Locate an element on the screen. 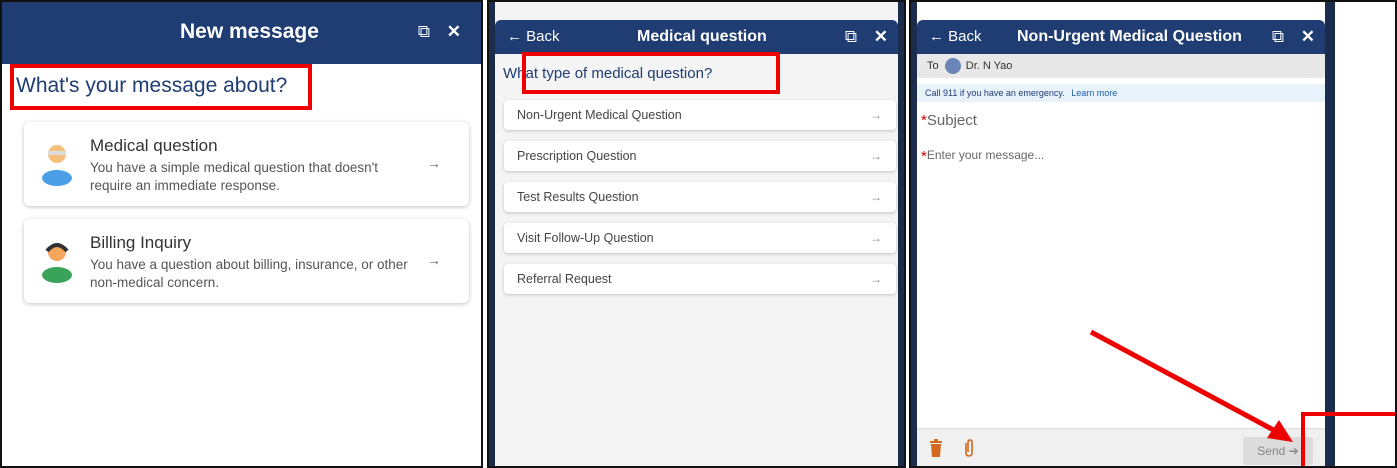 The image size is (1397, 468). panel-header: New message ⧉ ✕ is located at coordinates (241, 33).